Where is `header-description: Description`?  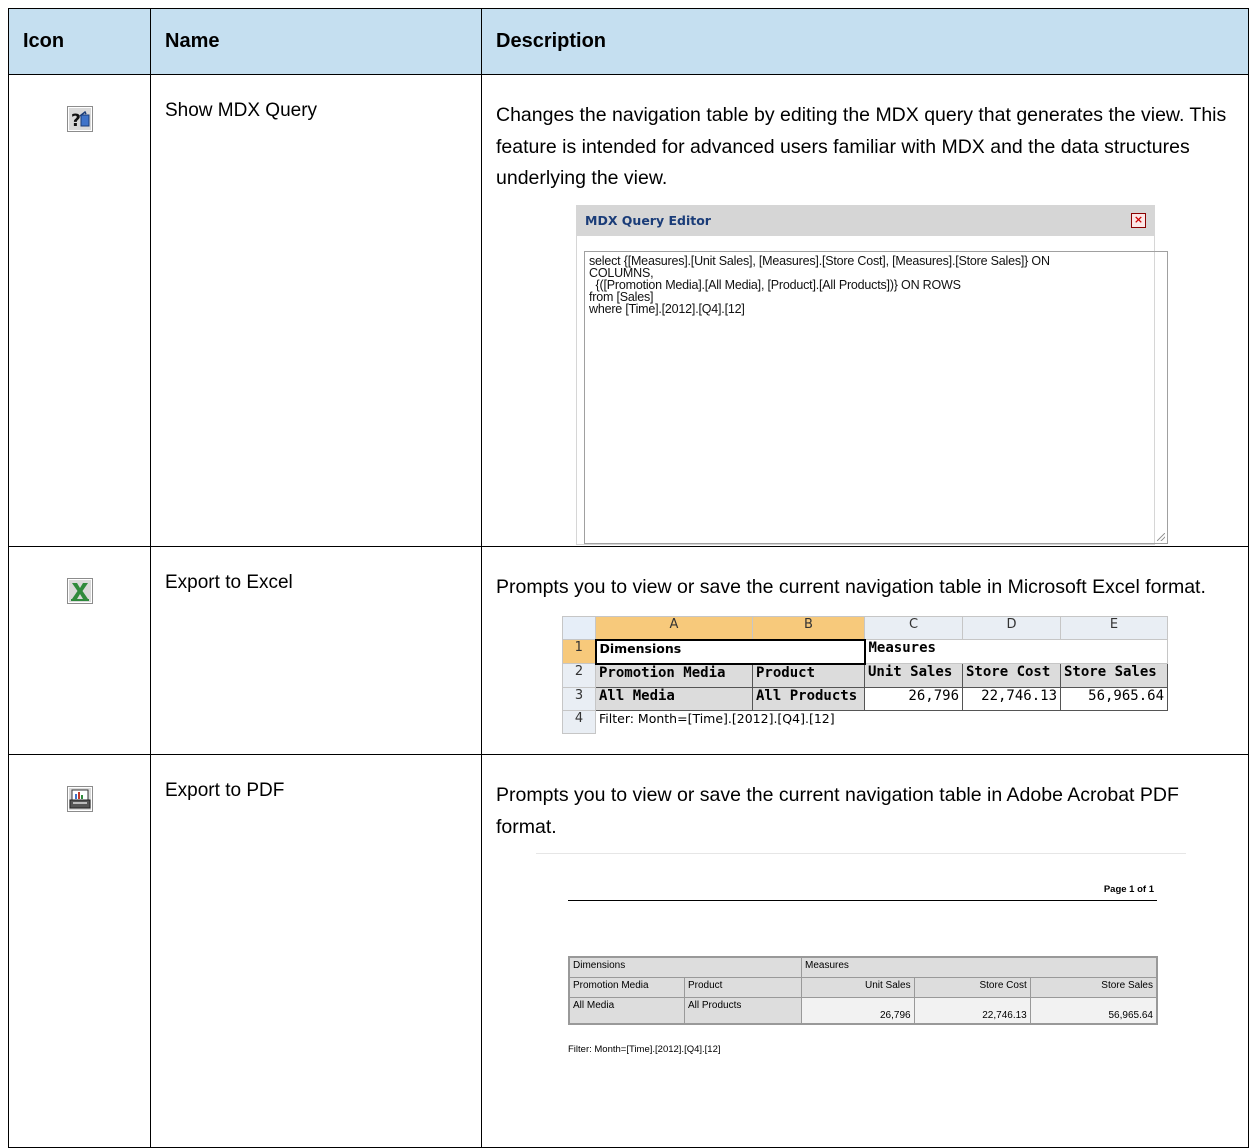
header-description: Description is located at coordinates (865, 41).